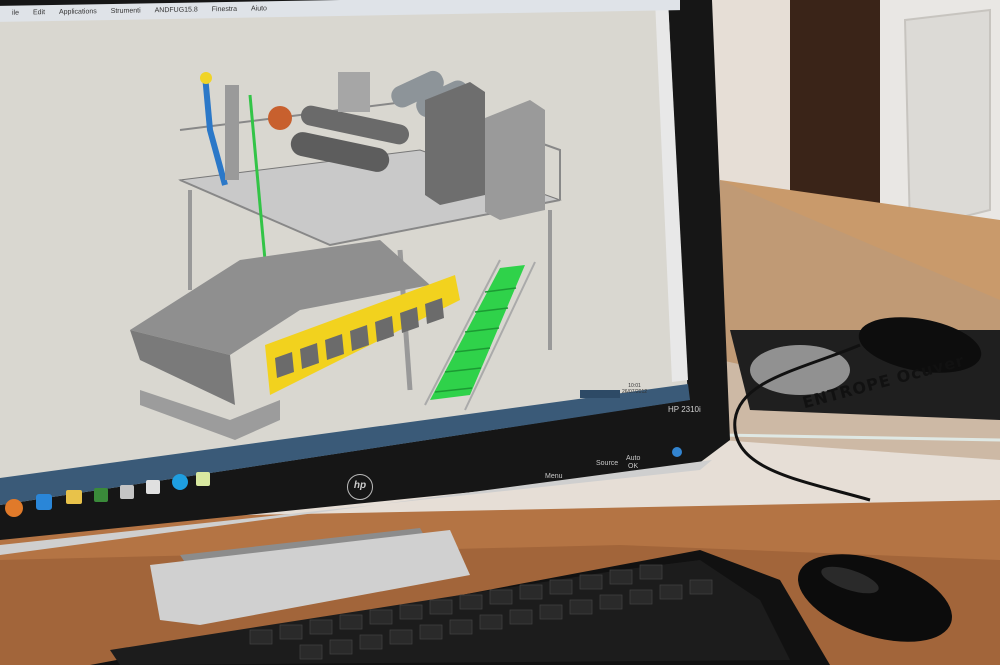  What do you see at coordinates (14, 508) in the screenshot?
I see `start-orb-icon` at bounding box center [14, 508].